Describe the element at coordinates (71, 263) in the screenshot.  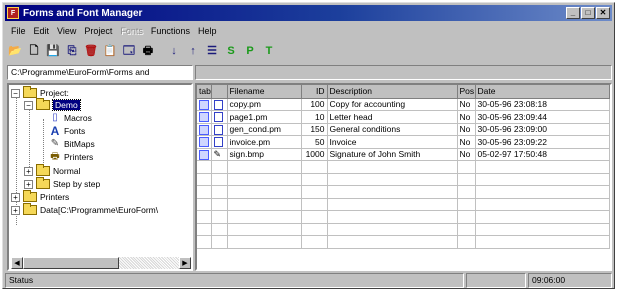
I see `scrollbar-thumb` at that location.